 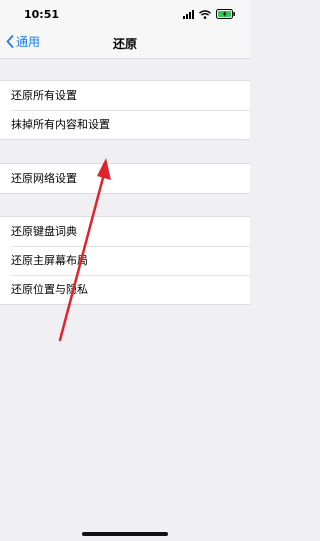 What do you see at coordinates (42, 14) in the screenshot?
I see `status-time: 10:51` at bounding box center [42, 14].